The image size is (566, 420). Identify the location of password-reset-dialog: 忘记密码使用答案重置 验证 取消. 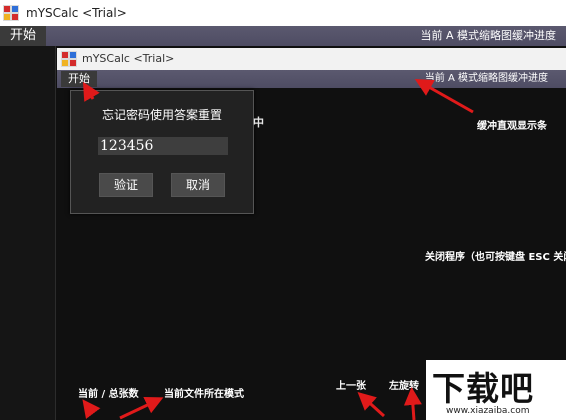
(162, 152).